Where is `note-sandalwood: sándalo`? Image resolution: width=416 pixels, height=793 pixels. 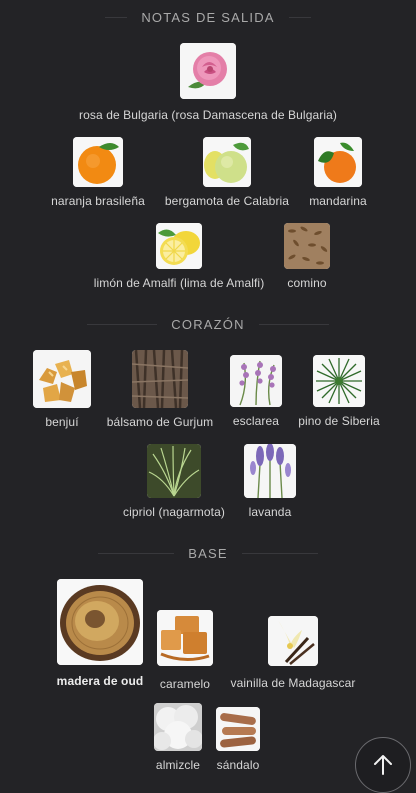
note-sandalwood: sándalo is located at coordinates (238, 739).